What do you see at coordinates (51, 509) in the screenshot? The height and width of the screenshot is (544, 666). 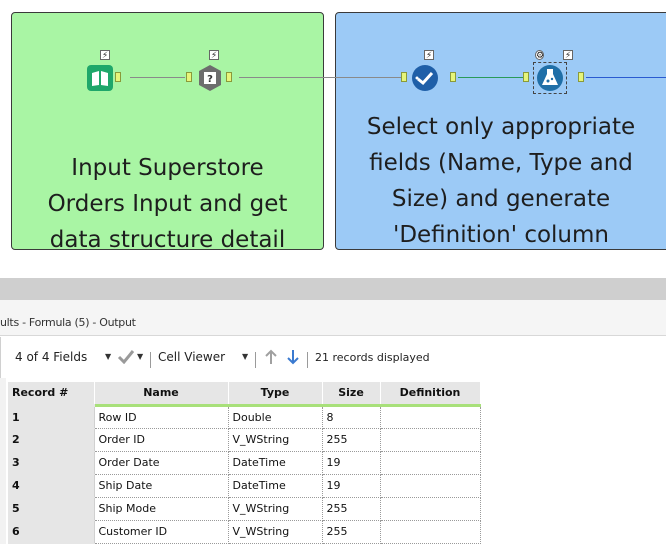 I see `record-number: 5` at bounding box center [51, 509].